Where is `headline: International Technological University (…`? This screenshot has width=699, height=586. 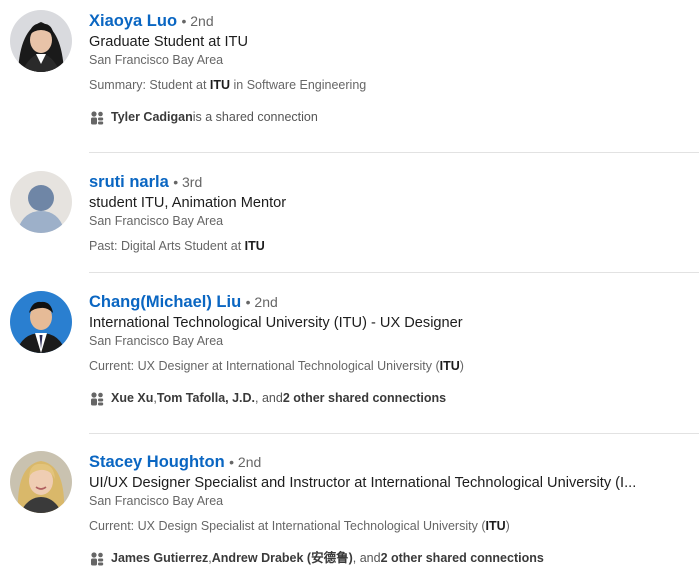 headline: International Technological University (… is located at coordinates (276, 323).